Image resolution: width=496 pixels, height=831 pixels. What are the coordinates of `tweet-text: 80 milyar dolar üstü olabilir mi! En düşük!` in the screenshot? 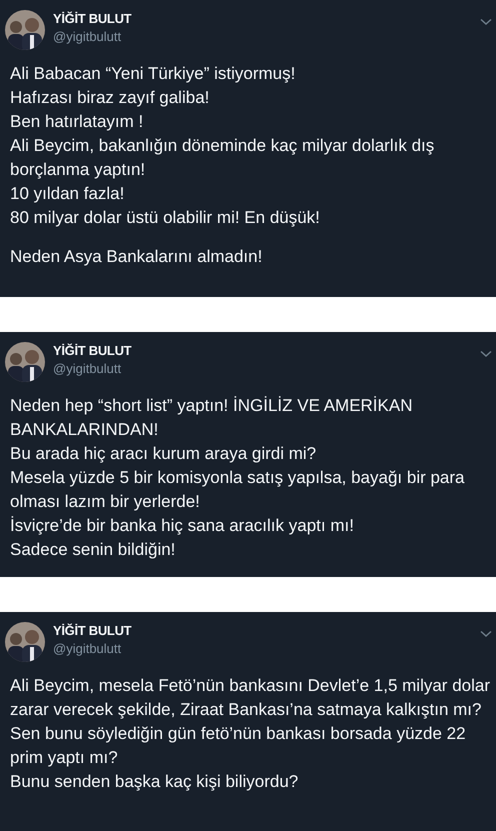 It's located at (165, 218).